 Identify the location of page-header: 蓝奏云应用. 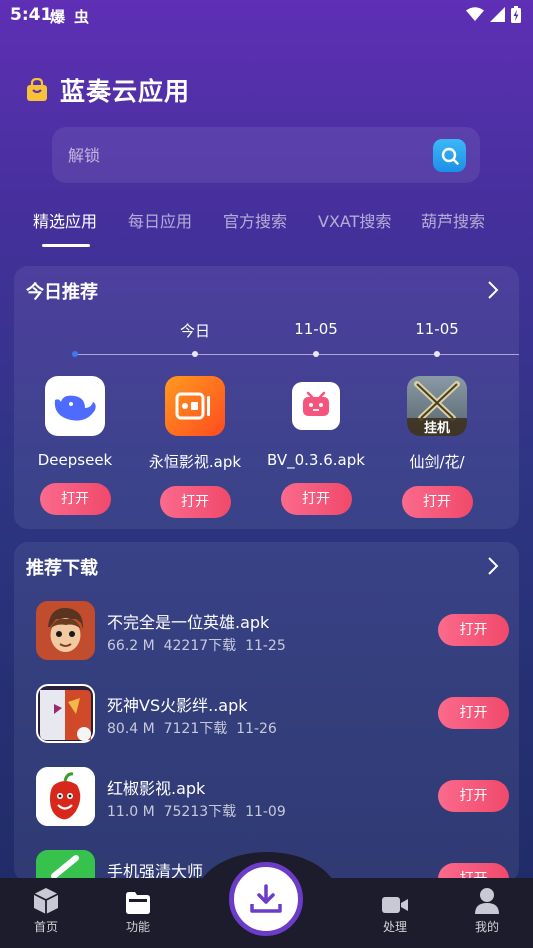
(108, 90).